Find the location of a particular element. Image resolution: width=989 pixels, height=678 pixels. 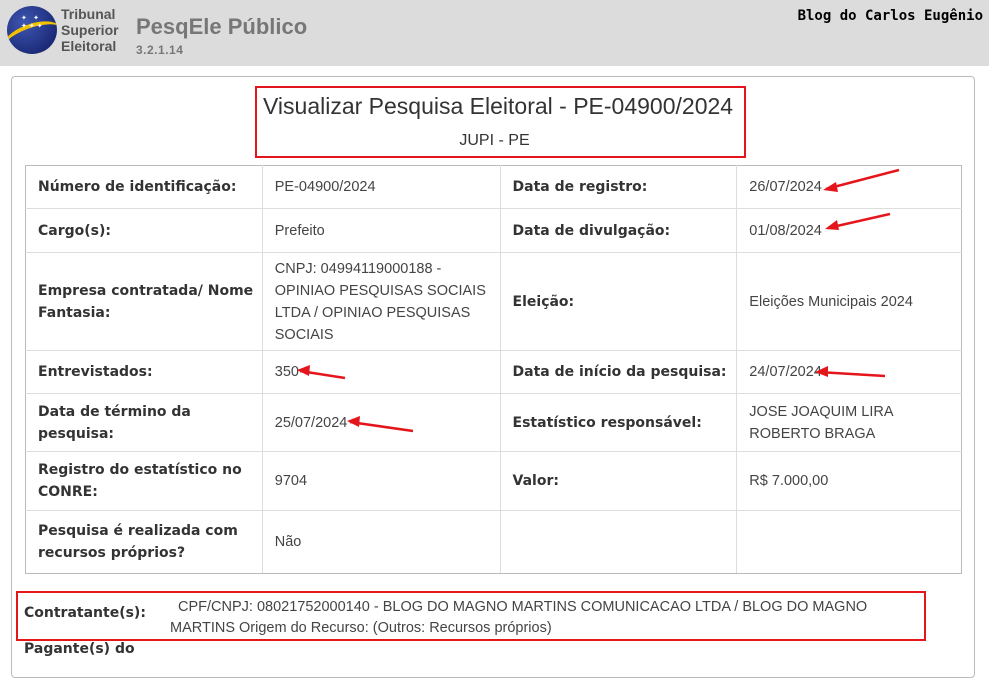

value-entrevistados: 350 is located at coordinates (381, 372).